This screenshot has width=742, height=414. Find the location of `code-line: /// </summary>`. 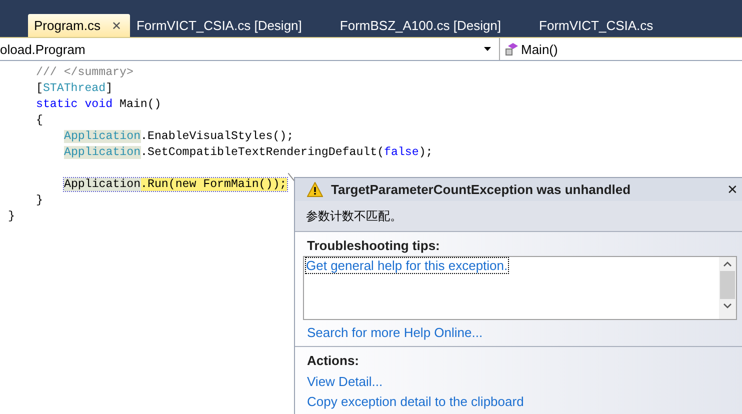

code-line: /// </summary> is located at coordinates (85, 72).